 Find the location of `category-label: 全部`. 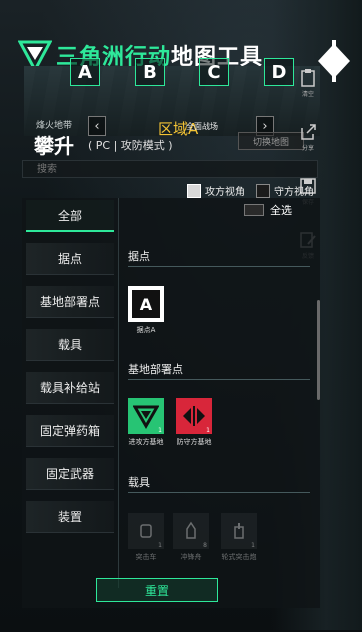

category-label: 全部 is located at coordinates (69, 215).